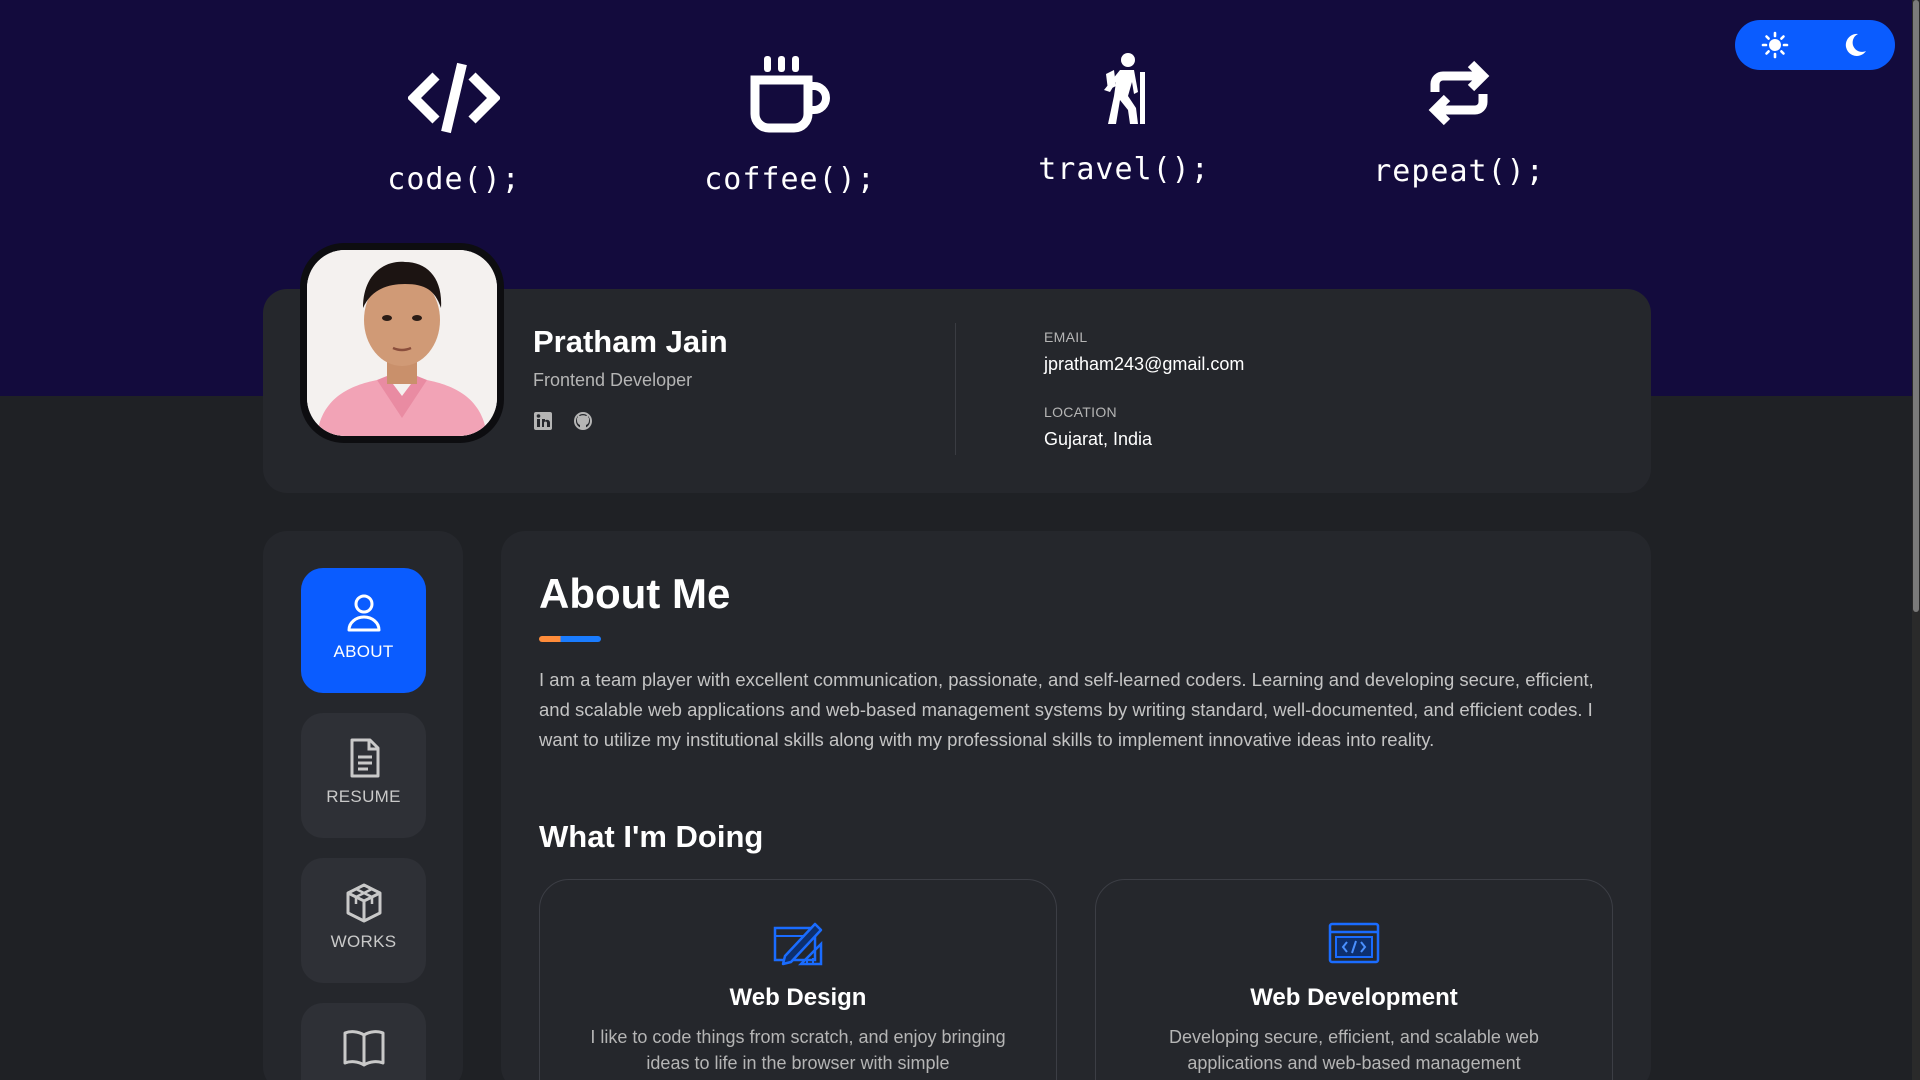 This screenshot has width=1920, height=1080. What do you see at coordinates (1775, 45) in the screenshot?
I see `sun-icon` at bounding box center [1775, 45].